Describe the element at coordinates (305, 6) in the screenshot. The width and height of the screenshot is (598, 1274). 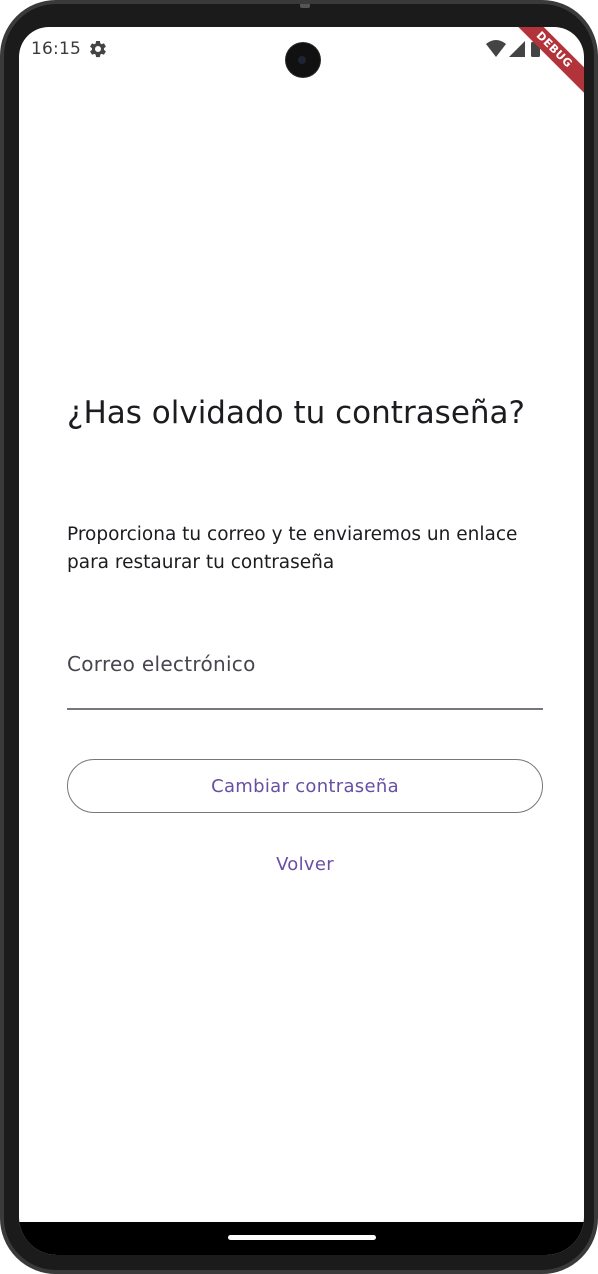
I see `device-button` at that location.